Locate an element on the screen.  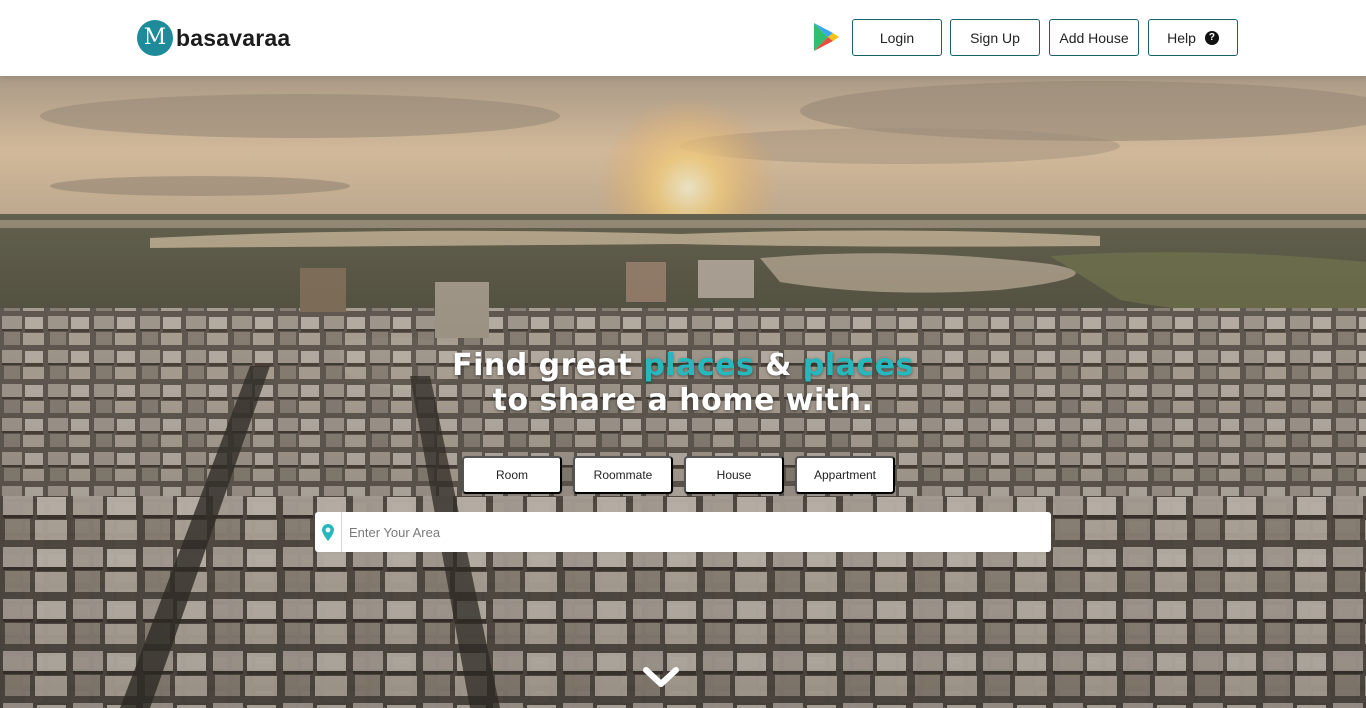
google-play-icon is located at coordinates (826, 37).